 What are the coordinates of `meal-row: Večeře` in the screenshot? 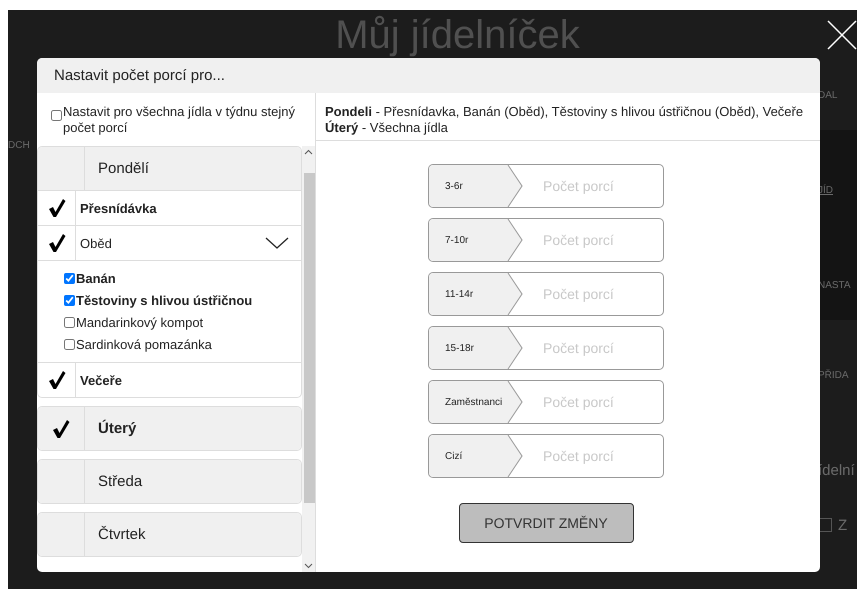 It's located at (169, 379).